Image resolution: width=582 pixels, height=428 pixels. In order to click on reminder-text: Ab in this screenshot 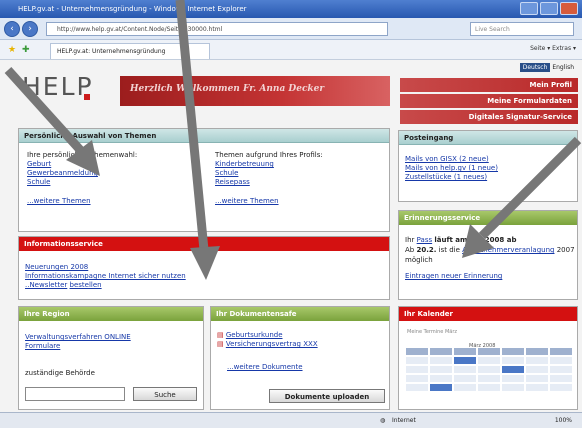, I will do `click(410, 250)`.